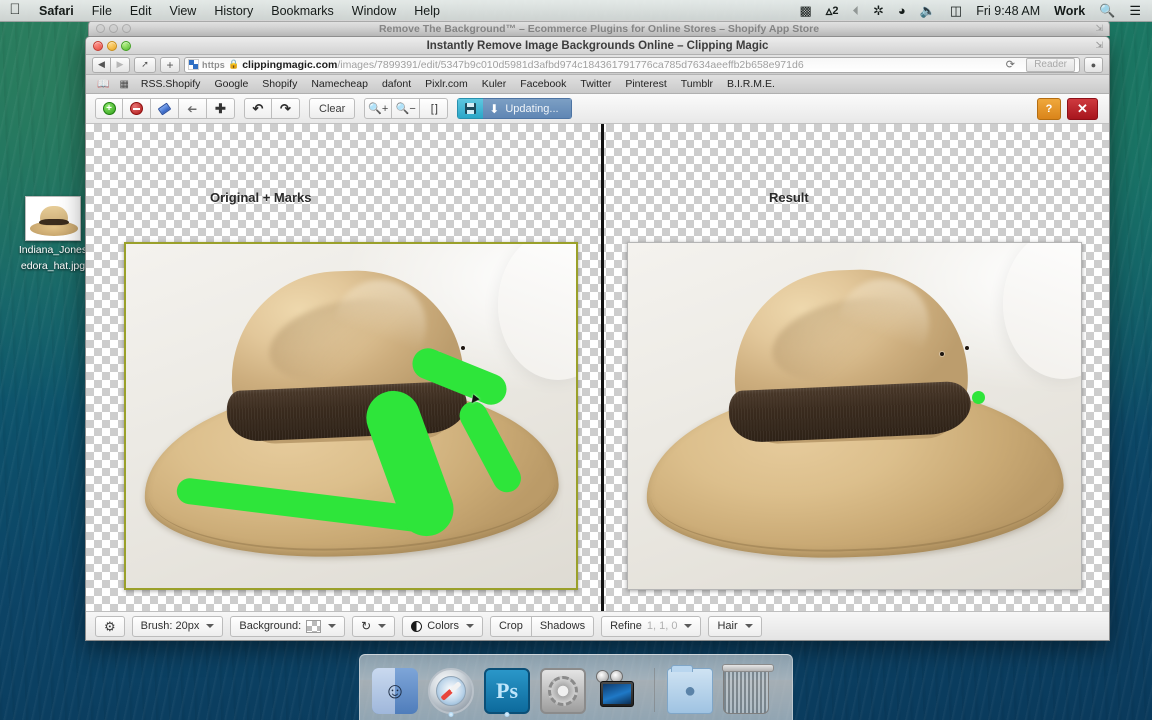 Image resolution: width=1152 pixels, height=720 pixels. Describe the element at coordinates (751, 84) in the screenshot. I see `bookmark-birme: B.I.R.M.E.` at that location.